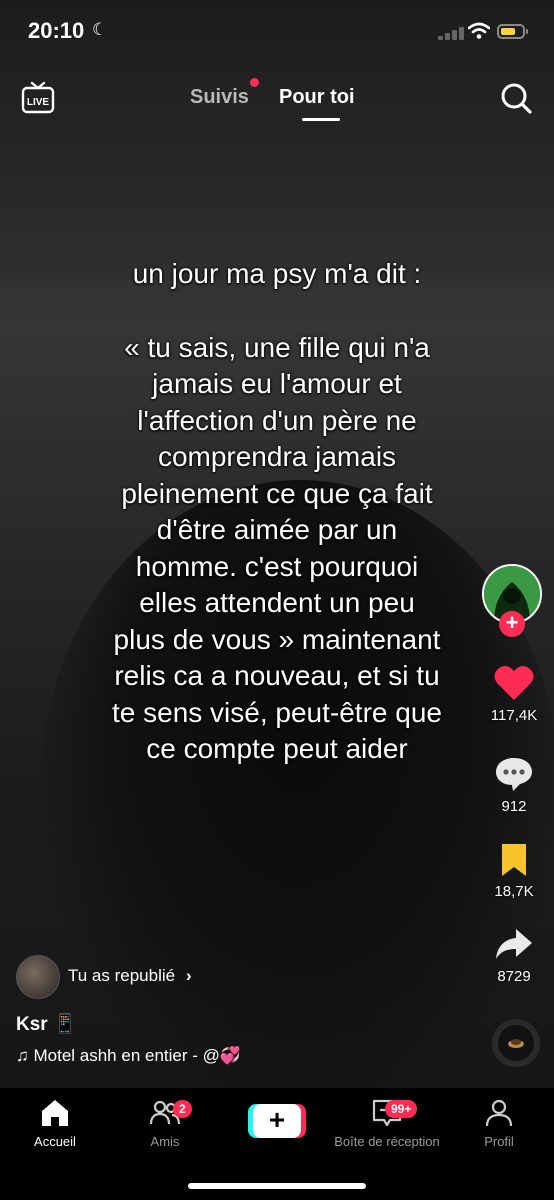 The width and height of the screenshot is (554, 1200). What do you see at coordinates (277, 566) in the screenshot?
I see `caption-line: homme. c'est pourquoi` at bounding box center [277, 566].